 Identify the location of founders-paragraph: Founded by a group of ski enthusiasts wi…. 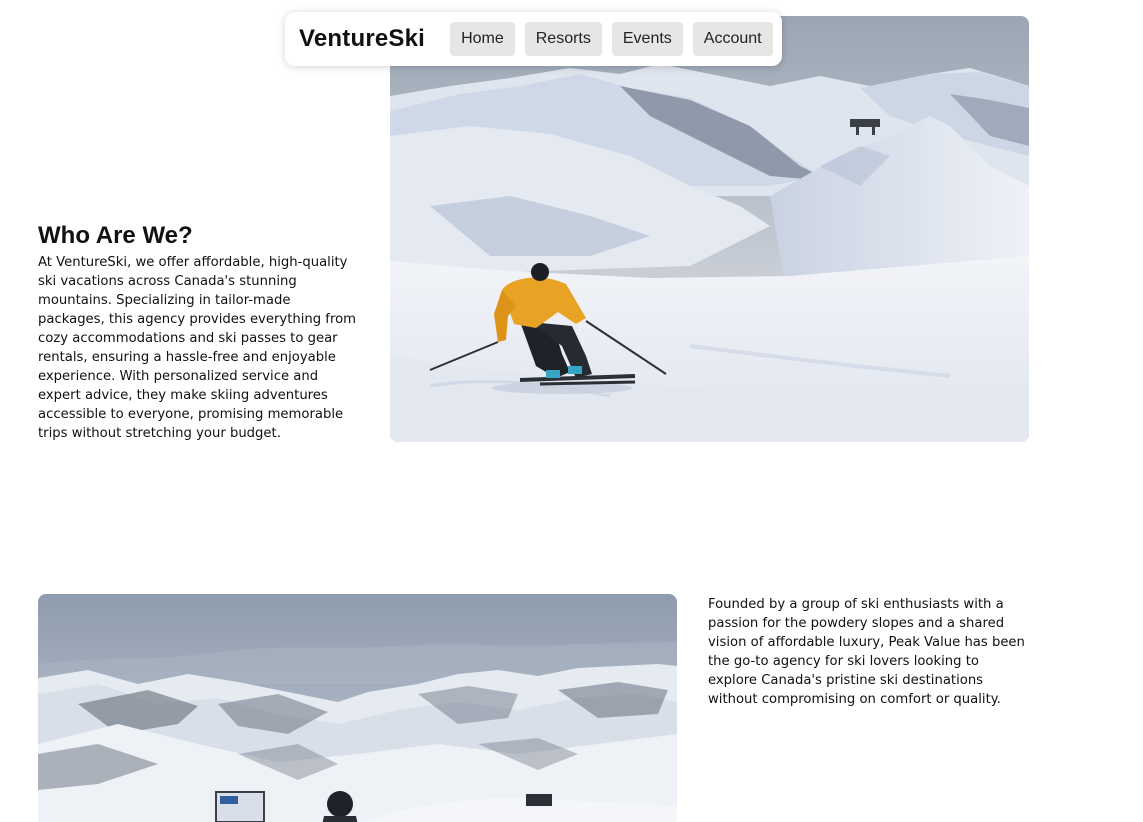
(866, 652).